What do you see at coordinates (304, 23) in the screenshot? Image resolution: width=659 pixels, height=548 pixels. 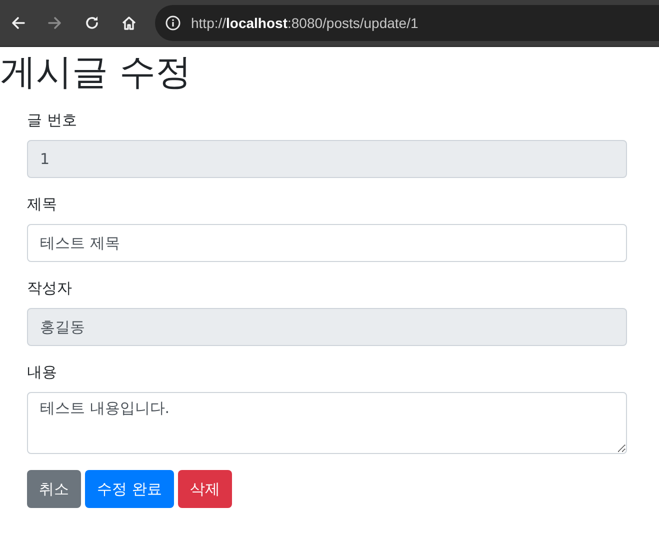 I see `url-text: http://localhost:8080/posts/update/1` at bounding box center [304, 23].